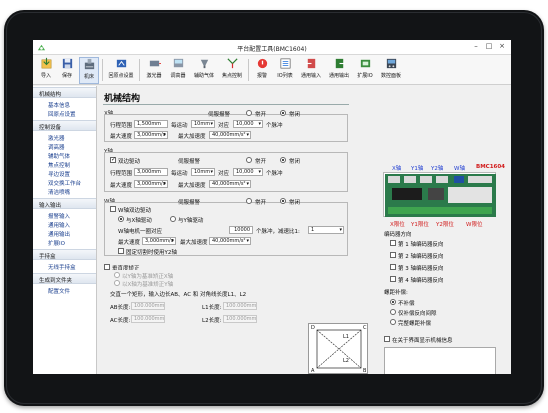  What do you see at coordinates (249, 201) in the screenshot?
I see `w-servo-no-radio` at bounding box center [249, 201].